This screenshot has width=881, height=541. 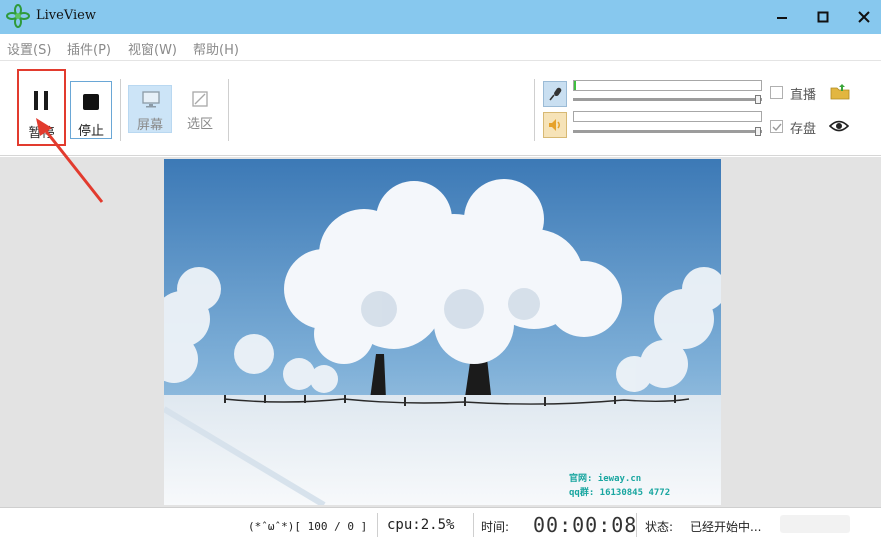 What do you see at coordinates (840, 92) in the screenshot?
I see `upload-folder-icon` at bounding box center [840, 92].